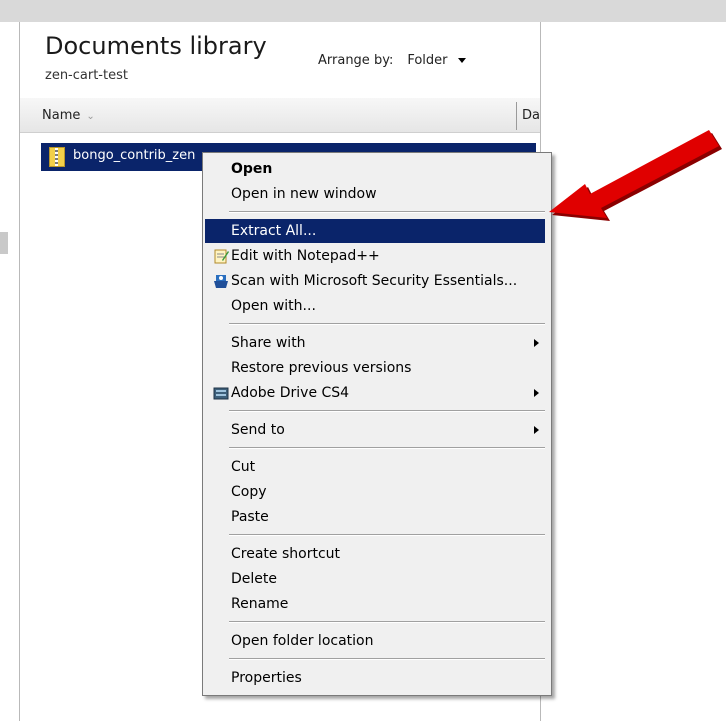  I want to click on arrange-by-control: Arrange by: Folder, so click(392, 60).